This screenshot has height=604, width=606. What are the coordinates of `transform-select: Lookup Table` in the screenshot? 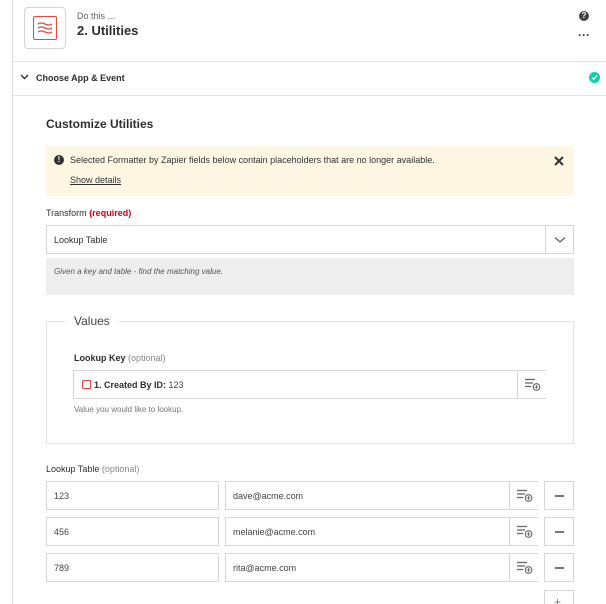 It's located at (310, 239).